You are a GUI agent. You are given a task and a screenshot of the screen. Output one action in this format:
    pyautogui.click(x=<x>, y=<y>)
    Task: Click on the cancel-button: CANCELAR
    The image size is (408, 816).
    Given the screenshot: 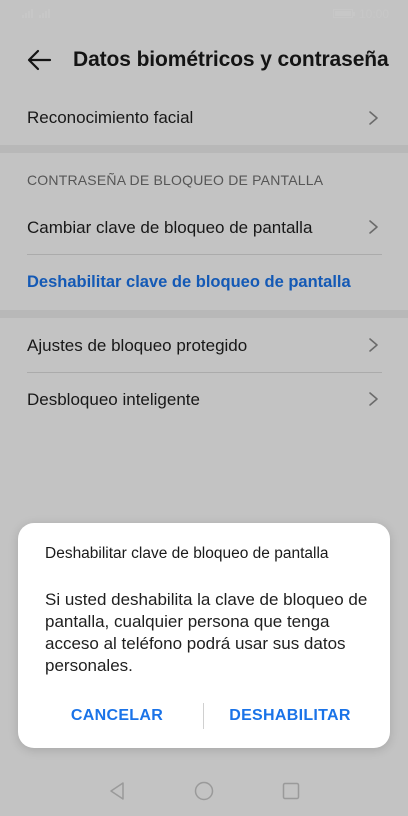 What is the action you would take?
    pyautogui.click(x=117, y=716)
    